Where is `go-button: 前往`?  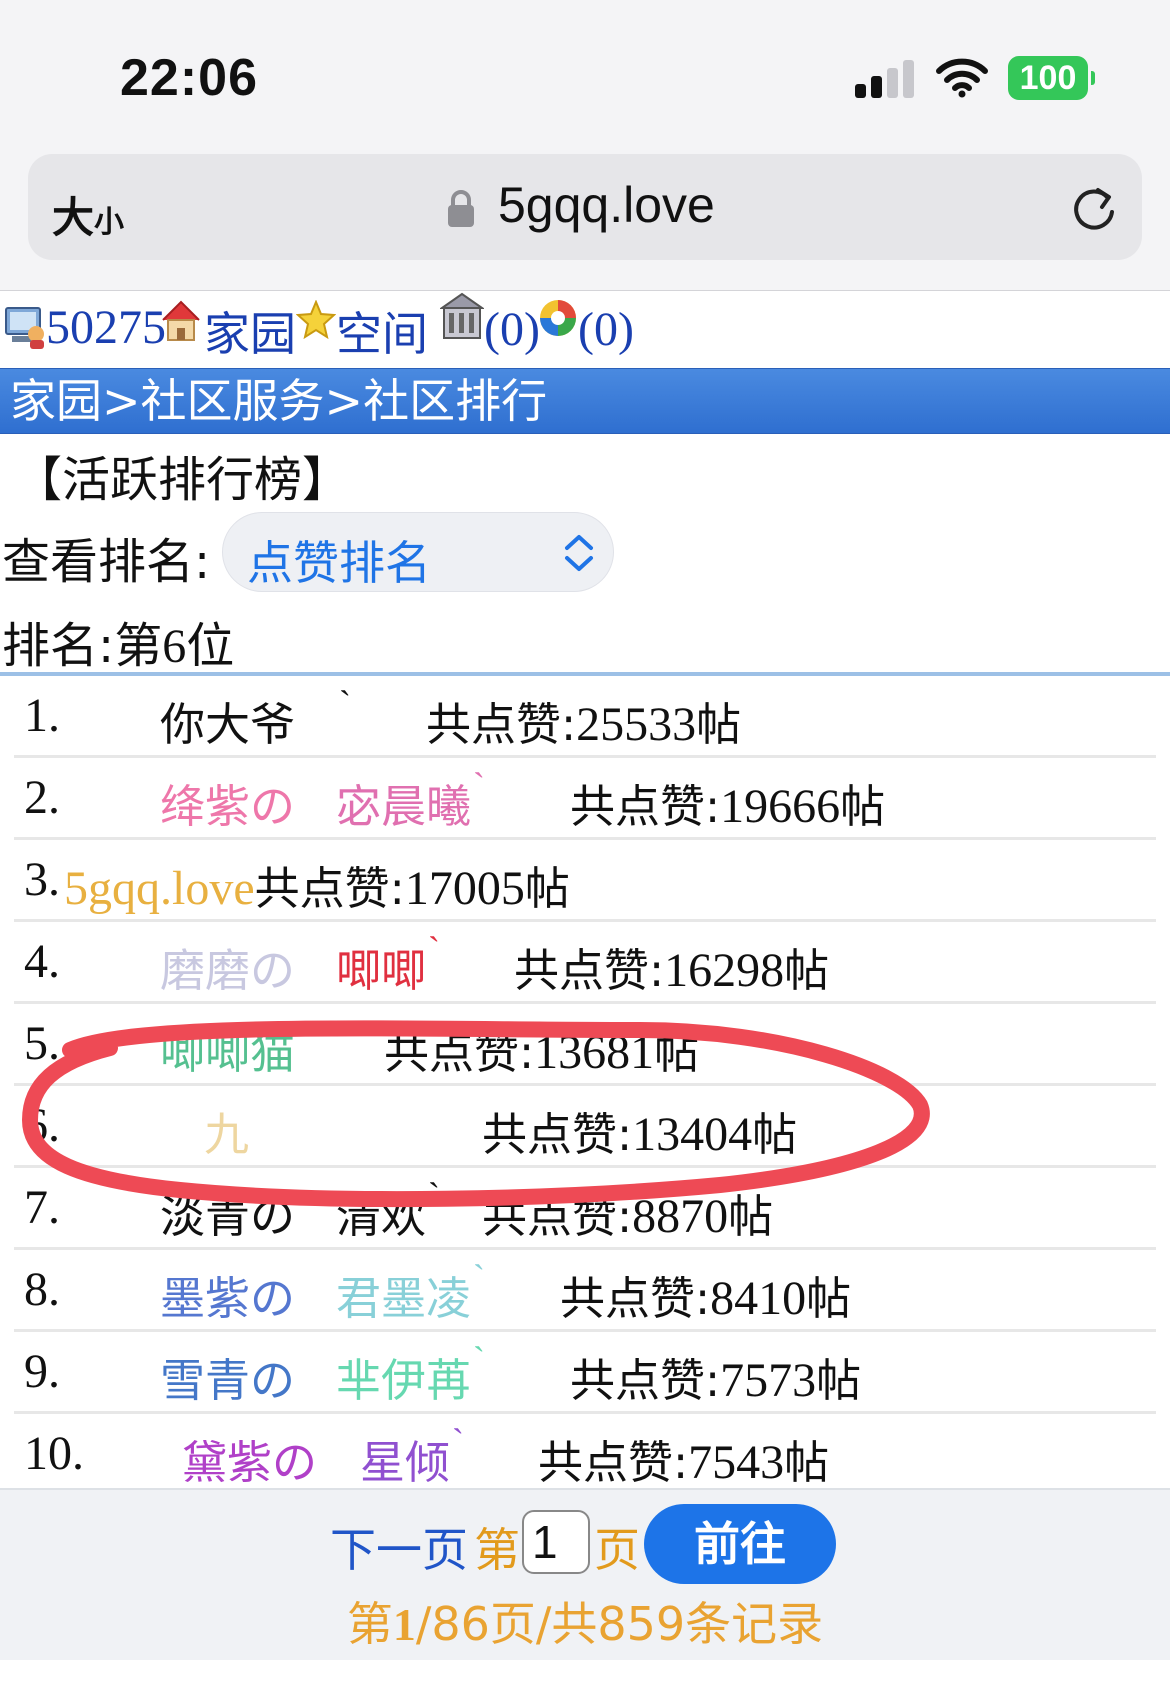
go-button: 前往 is located at coordinates (740, 1544).